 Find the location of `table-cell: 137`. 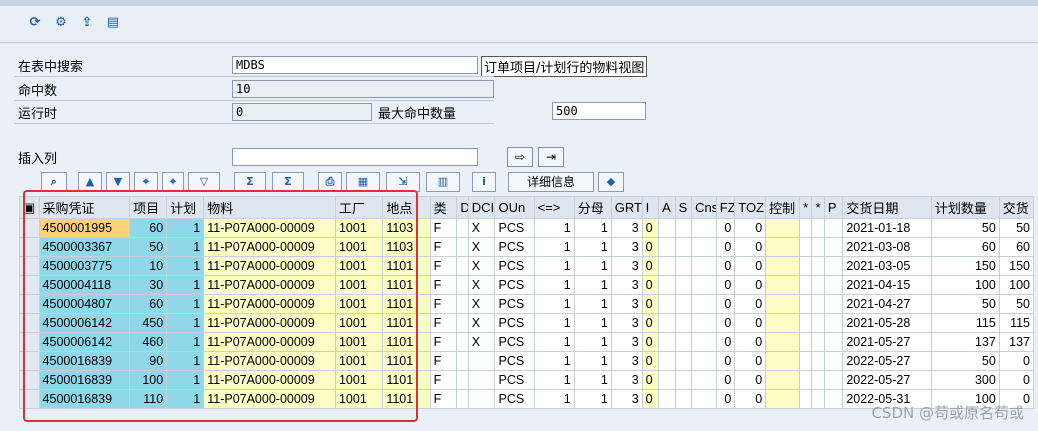

table-cell: 137 is located at coordinates (1016, 342).